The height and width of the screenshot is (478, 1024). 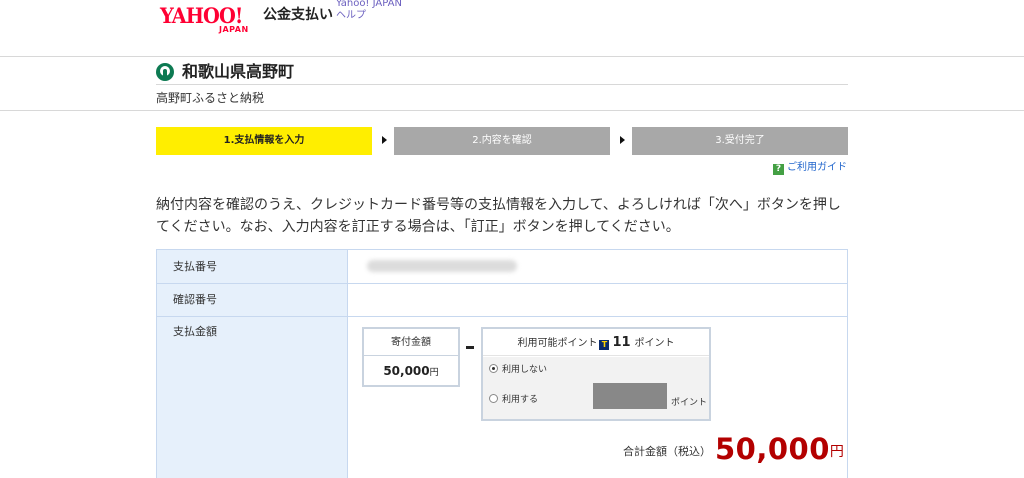 What do you see at coordinates (238, 71) in the screenshot?
I see `merchant-name: 和歌山県高野町` at bounding box center [238, 71].